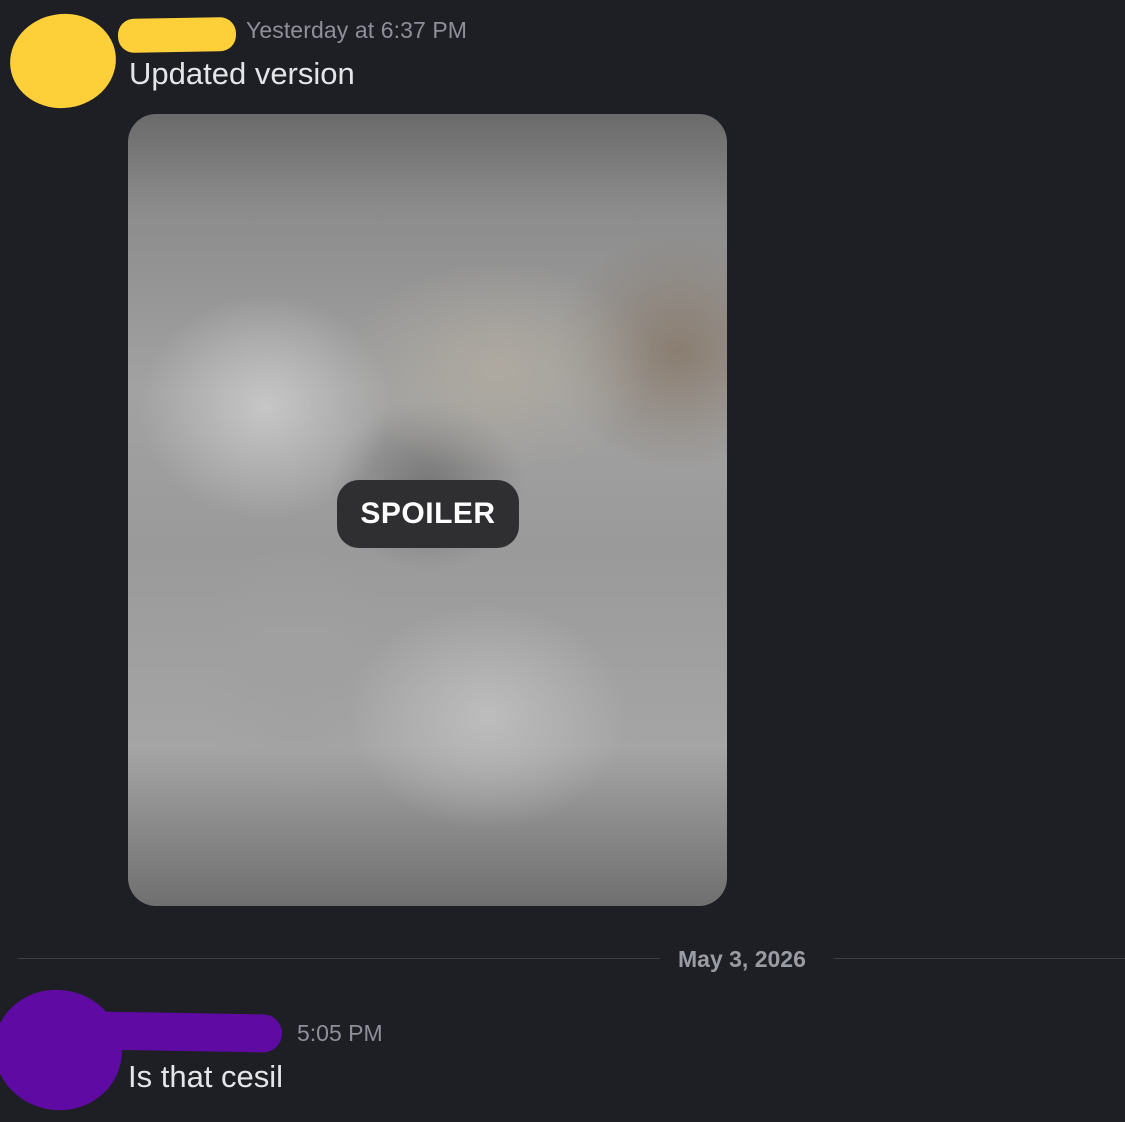  I want to click on date-divider-label: May 3, 2026, so click(742, 959).